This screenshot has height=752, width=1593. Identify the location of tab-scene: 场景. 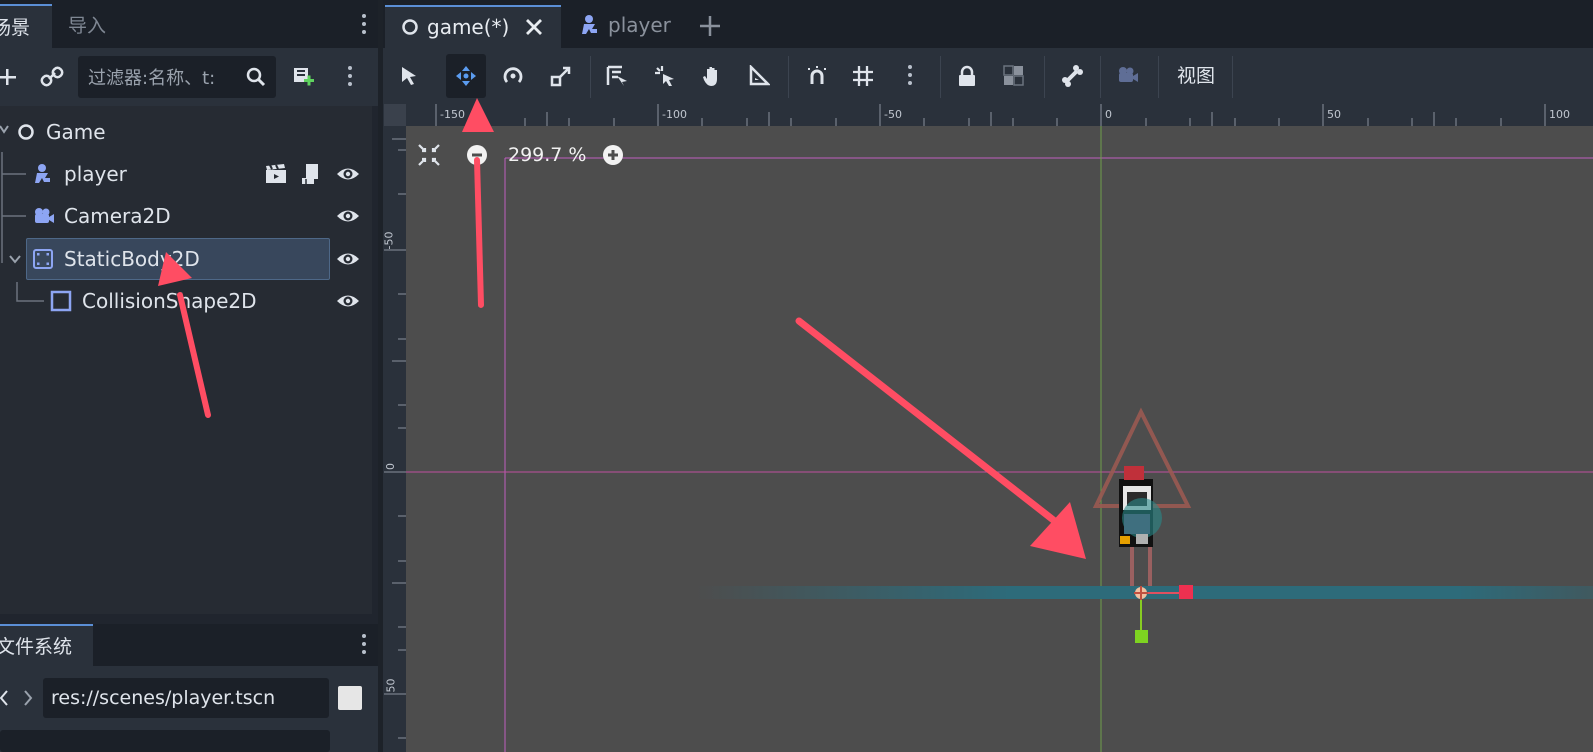
(26, 26).